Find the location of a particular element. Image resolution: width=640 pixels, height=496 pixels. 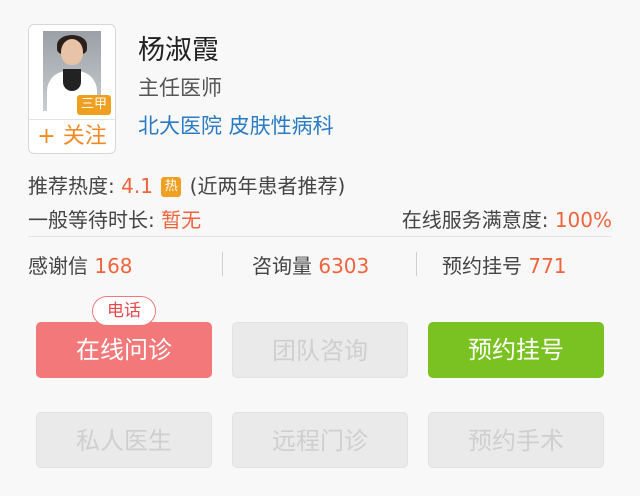

avatar-shirt is located at coordinates (72, 80).